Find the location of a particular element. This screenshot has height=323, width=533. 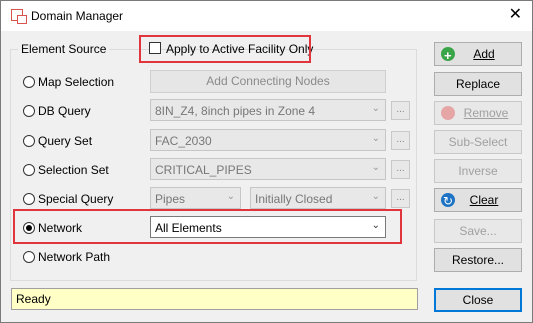

add-button-label: Add is located at coordinates (484, 54).